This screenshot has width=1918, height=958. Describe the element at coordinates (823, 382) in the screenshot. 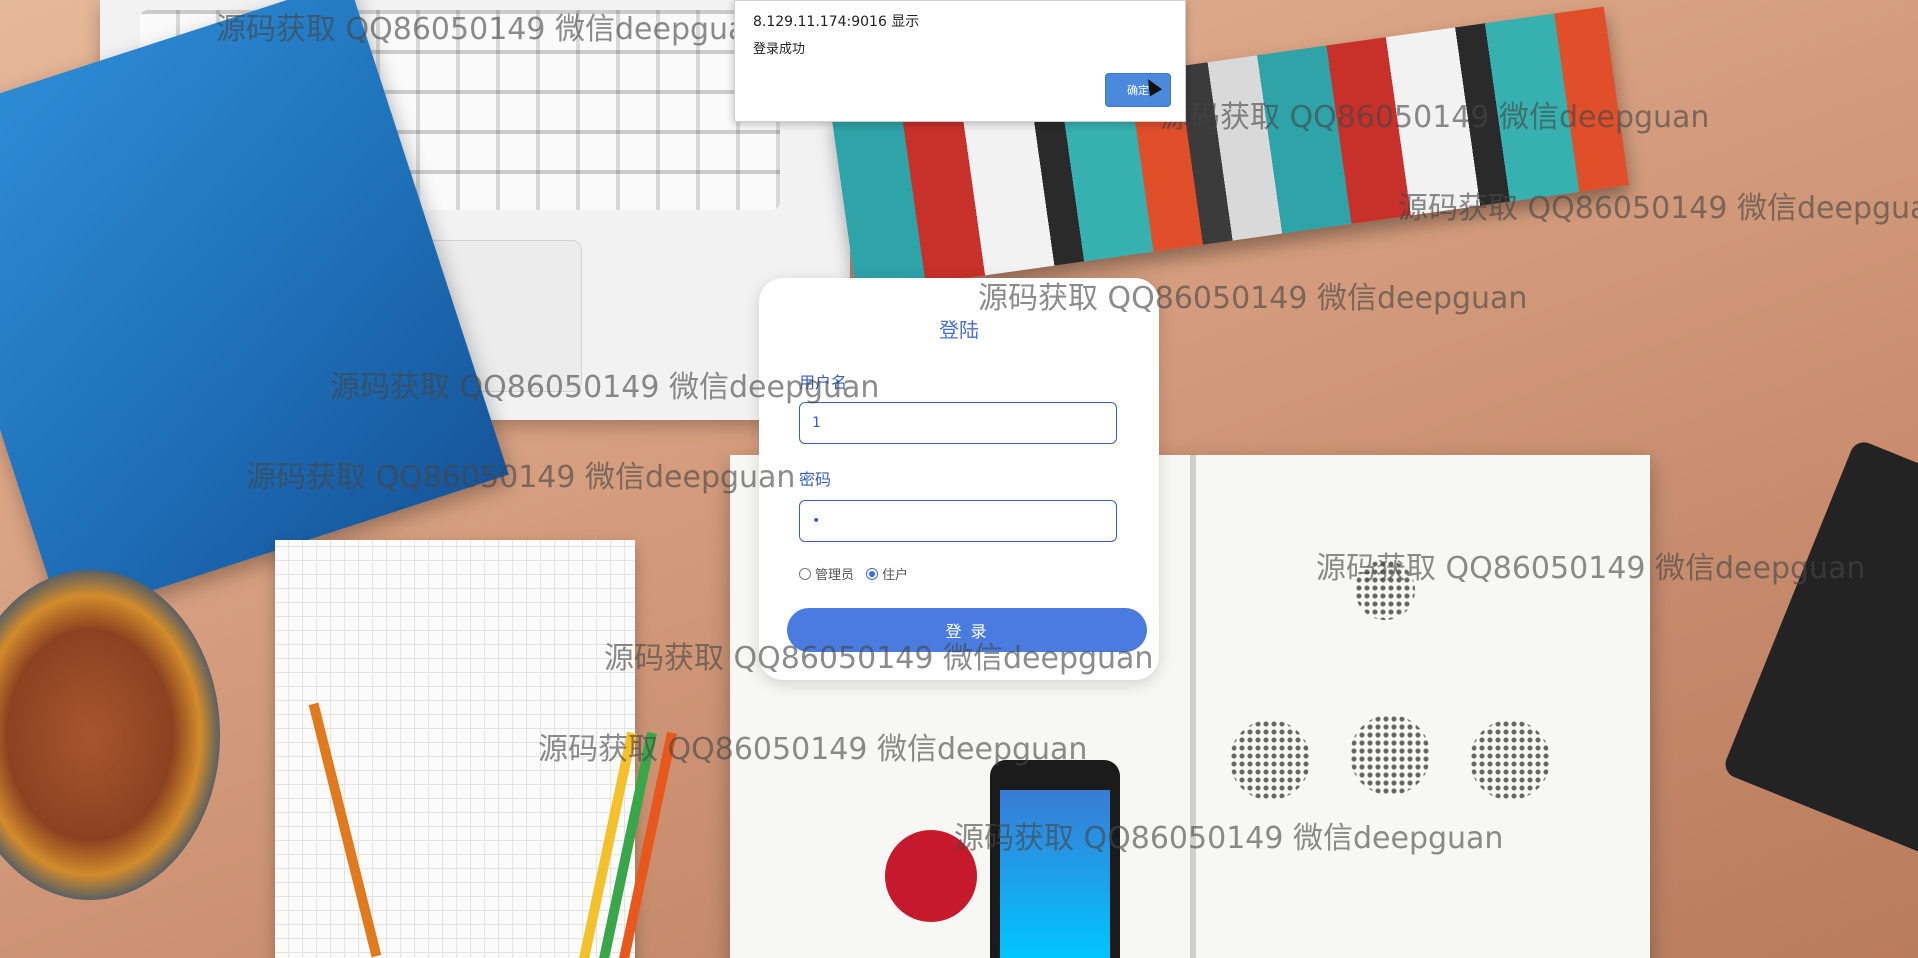

I see `username-label: 用户名` at that location.